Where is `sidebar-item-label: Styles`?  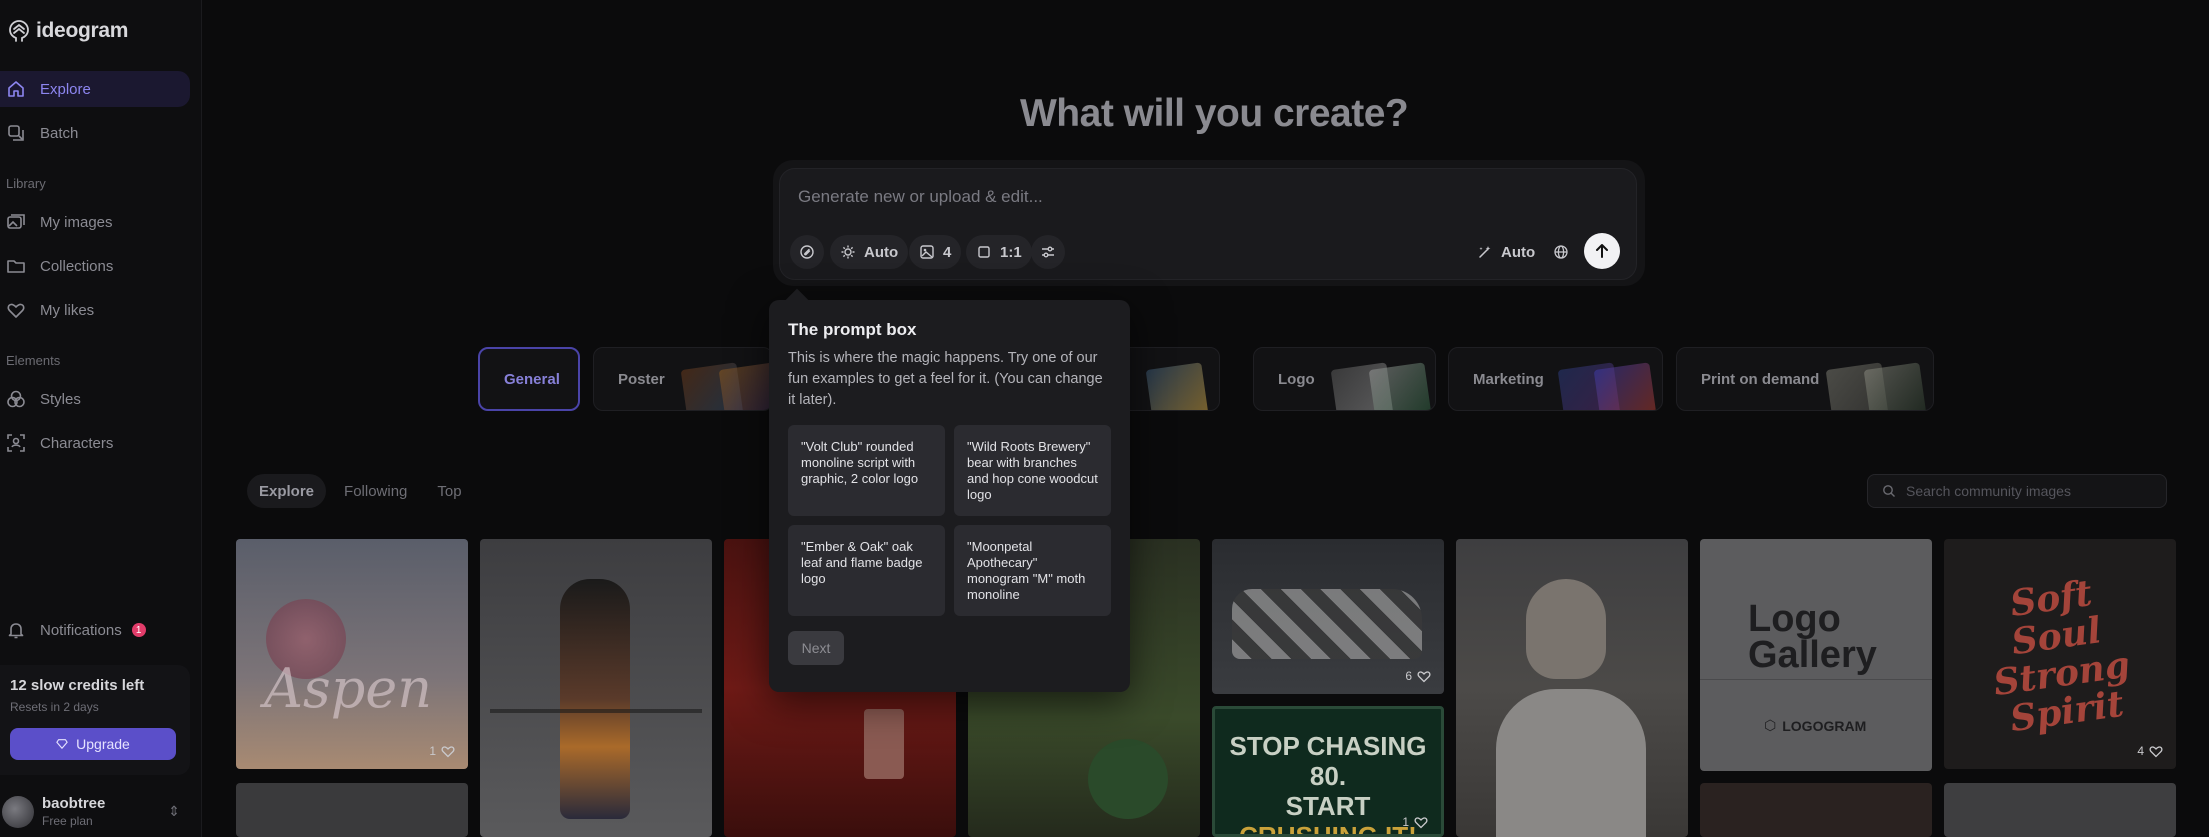 sidebar-item-label: Styles is located at coordinates (60, 399).